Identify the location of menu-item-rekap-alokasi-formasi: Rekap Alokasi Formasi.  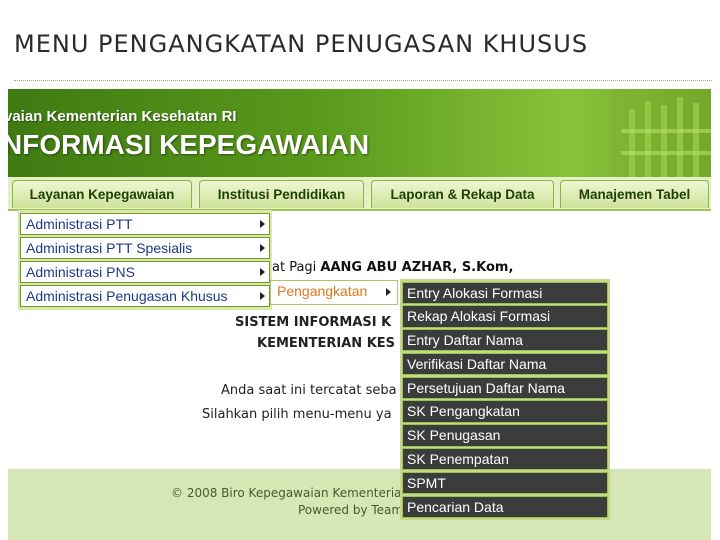
(505, 316).